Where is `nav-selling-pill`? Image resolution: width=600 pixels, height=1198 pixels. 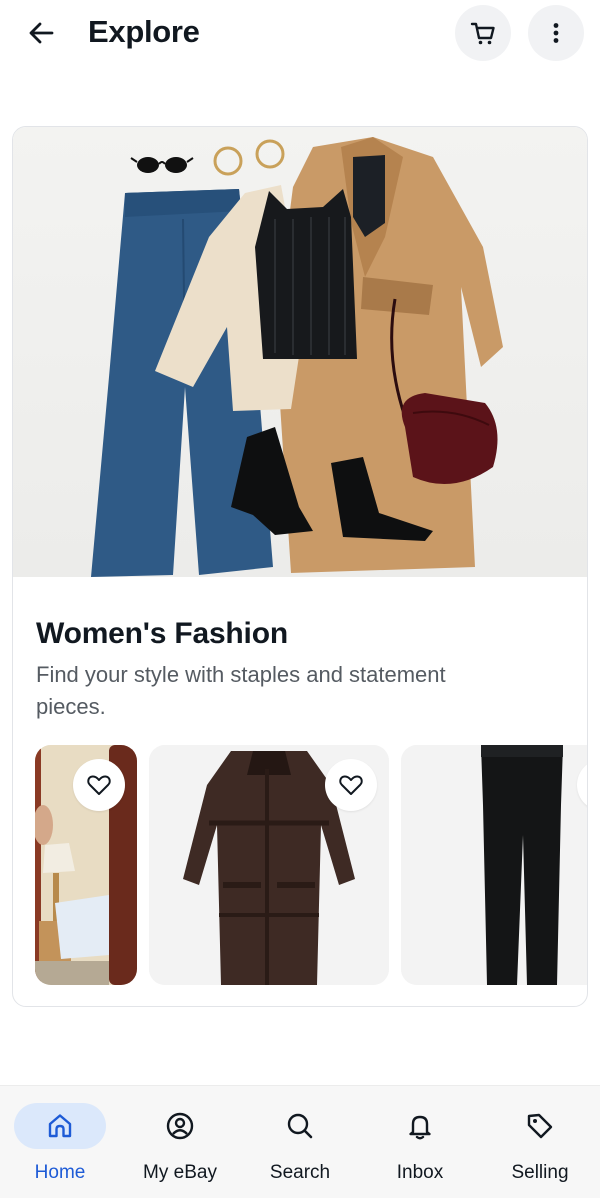 nav-selling-pill is located at coordinates (540, 1126).